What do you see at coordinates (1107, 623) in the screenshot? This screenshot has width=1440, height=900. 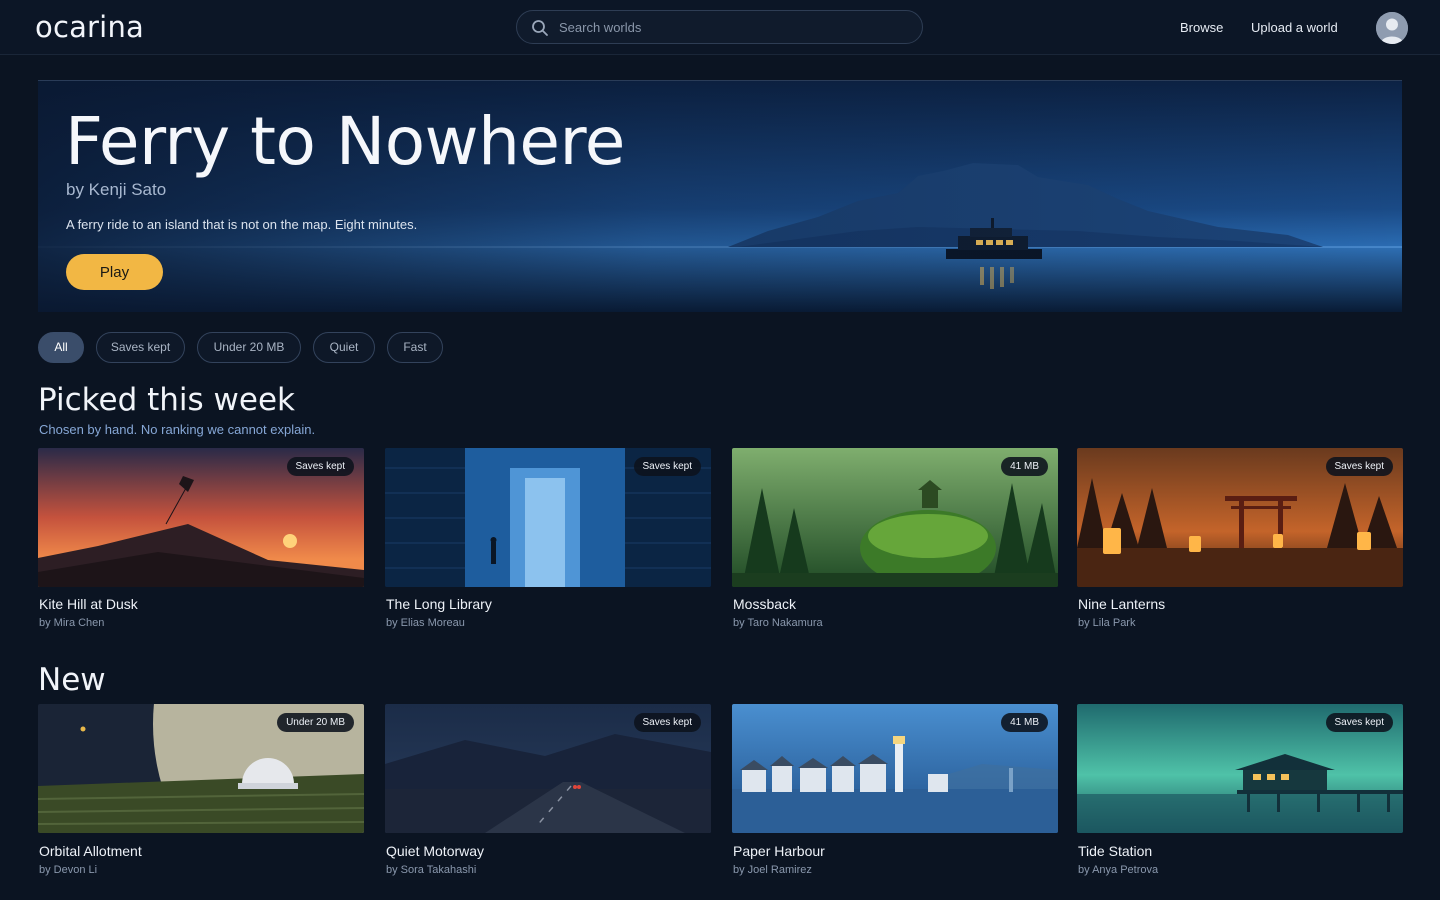 I see `card-author: by Lila Park` at bounding box center [1107, 623].